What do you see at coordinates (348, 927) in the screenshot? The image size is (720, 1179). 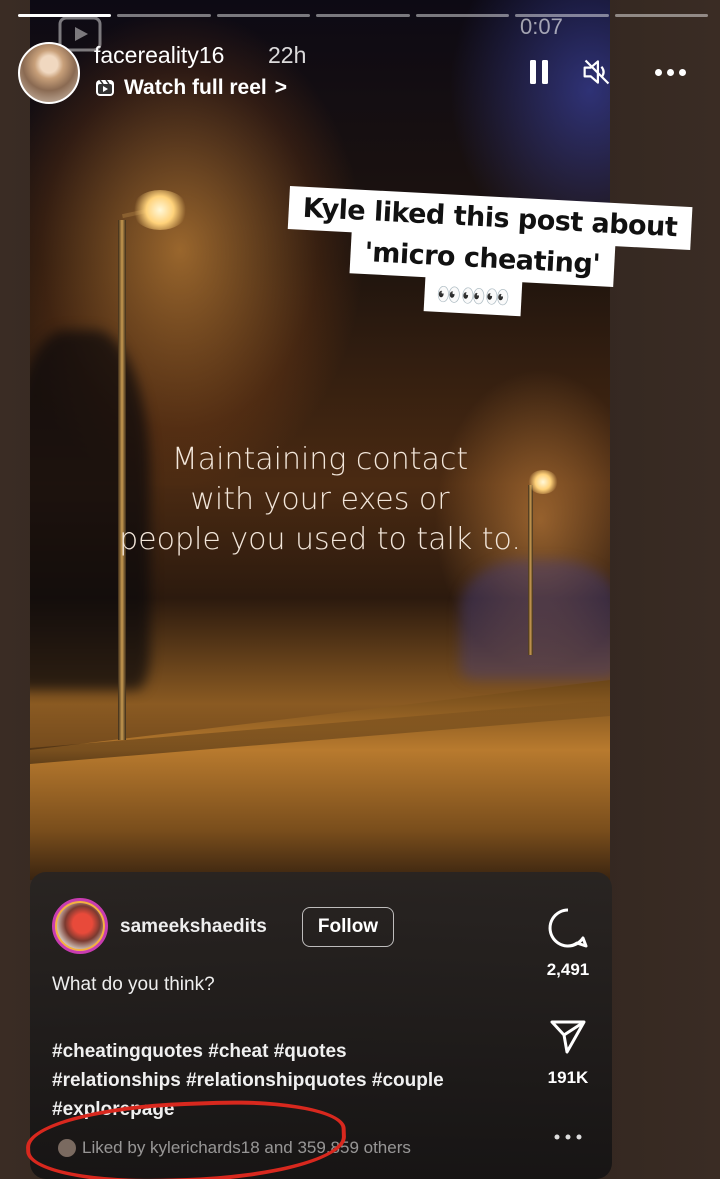 I see `follow-button: Follow` at bounding box center [348, 927].